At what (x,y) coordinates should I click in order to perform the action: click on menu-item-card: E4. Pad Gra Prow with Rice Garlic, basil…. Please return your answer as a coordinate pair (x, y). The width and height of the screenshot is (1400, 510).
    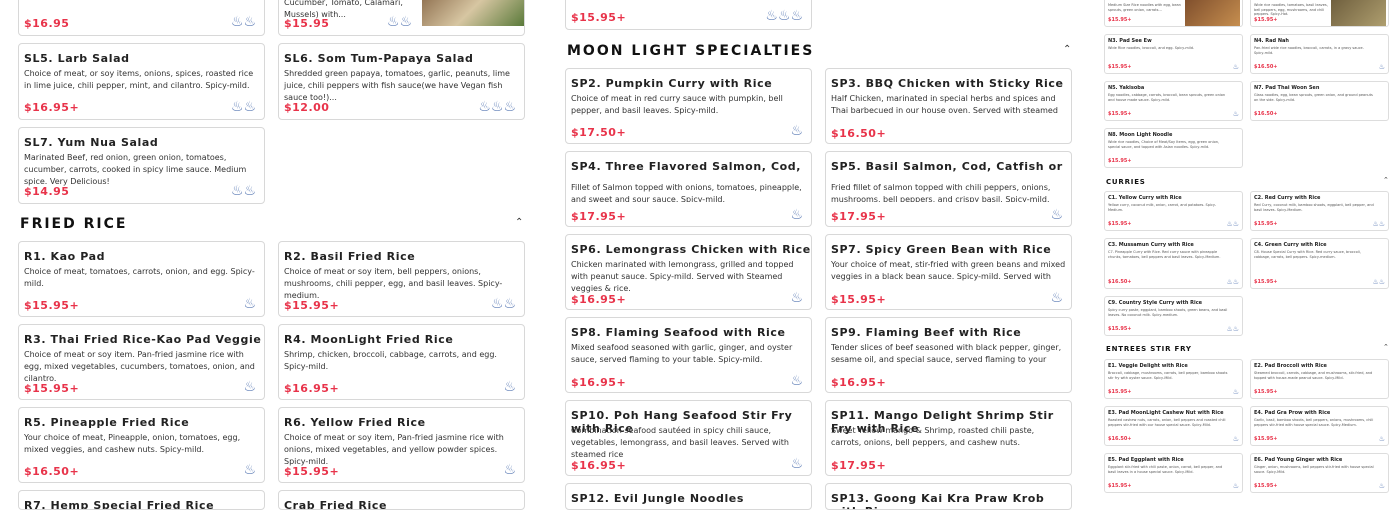
    Looking at the image, I should click on (1319, 426).